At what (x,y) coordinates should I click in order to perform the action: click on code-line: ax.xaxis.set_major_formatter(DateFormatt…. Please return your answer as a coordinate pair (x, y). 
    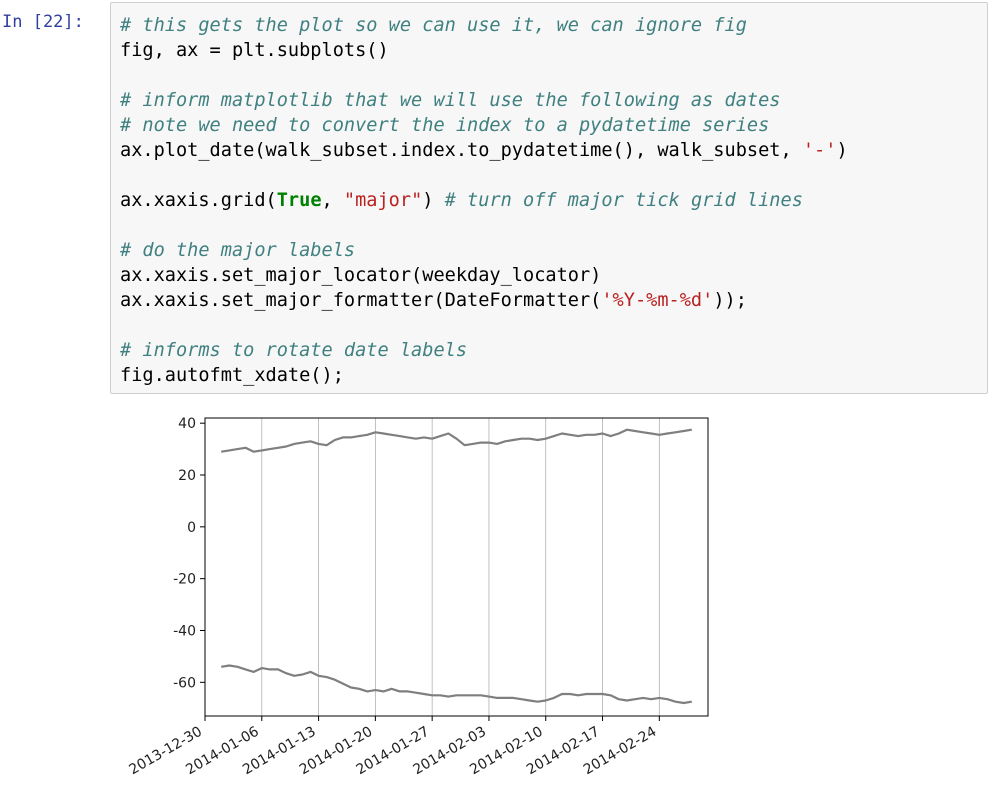
    Looking at the image, I should click on (484, 300).